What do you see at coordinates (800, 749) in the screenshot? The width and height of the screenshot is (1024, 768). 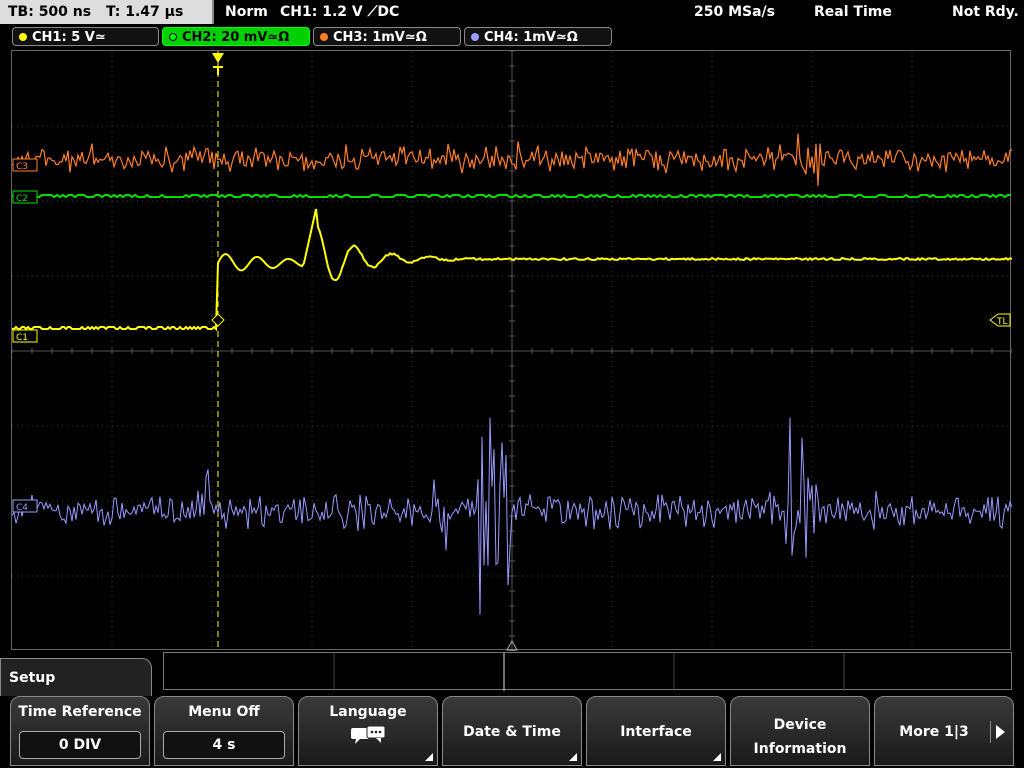 I see `device-info-label-line2: Information` at bounding box center [800, 749].